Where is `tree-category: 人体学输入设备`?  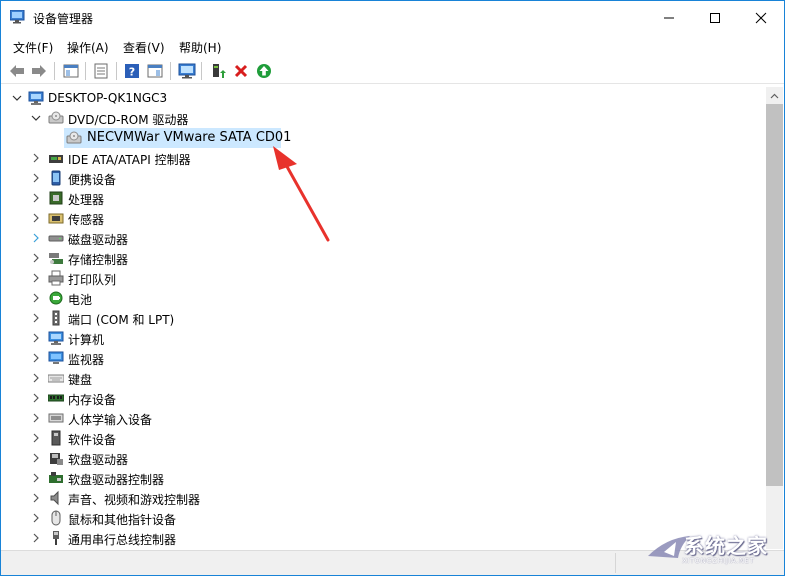
tree-category: 人体学输入设备 is located at coordinates (384, 418).